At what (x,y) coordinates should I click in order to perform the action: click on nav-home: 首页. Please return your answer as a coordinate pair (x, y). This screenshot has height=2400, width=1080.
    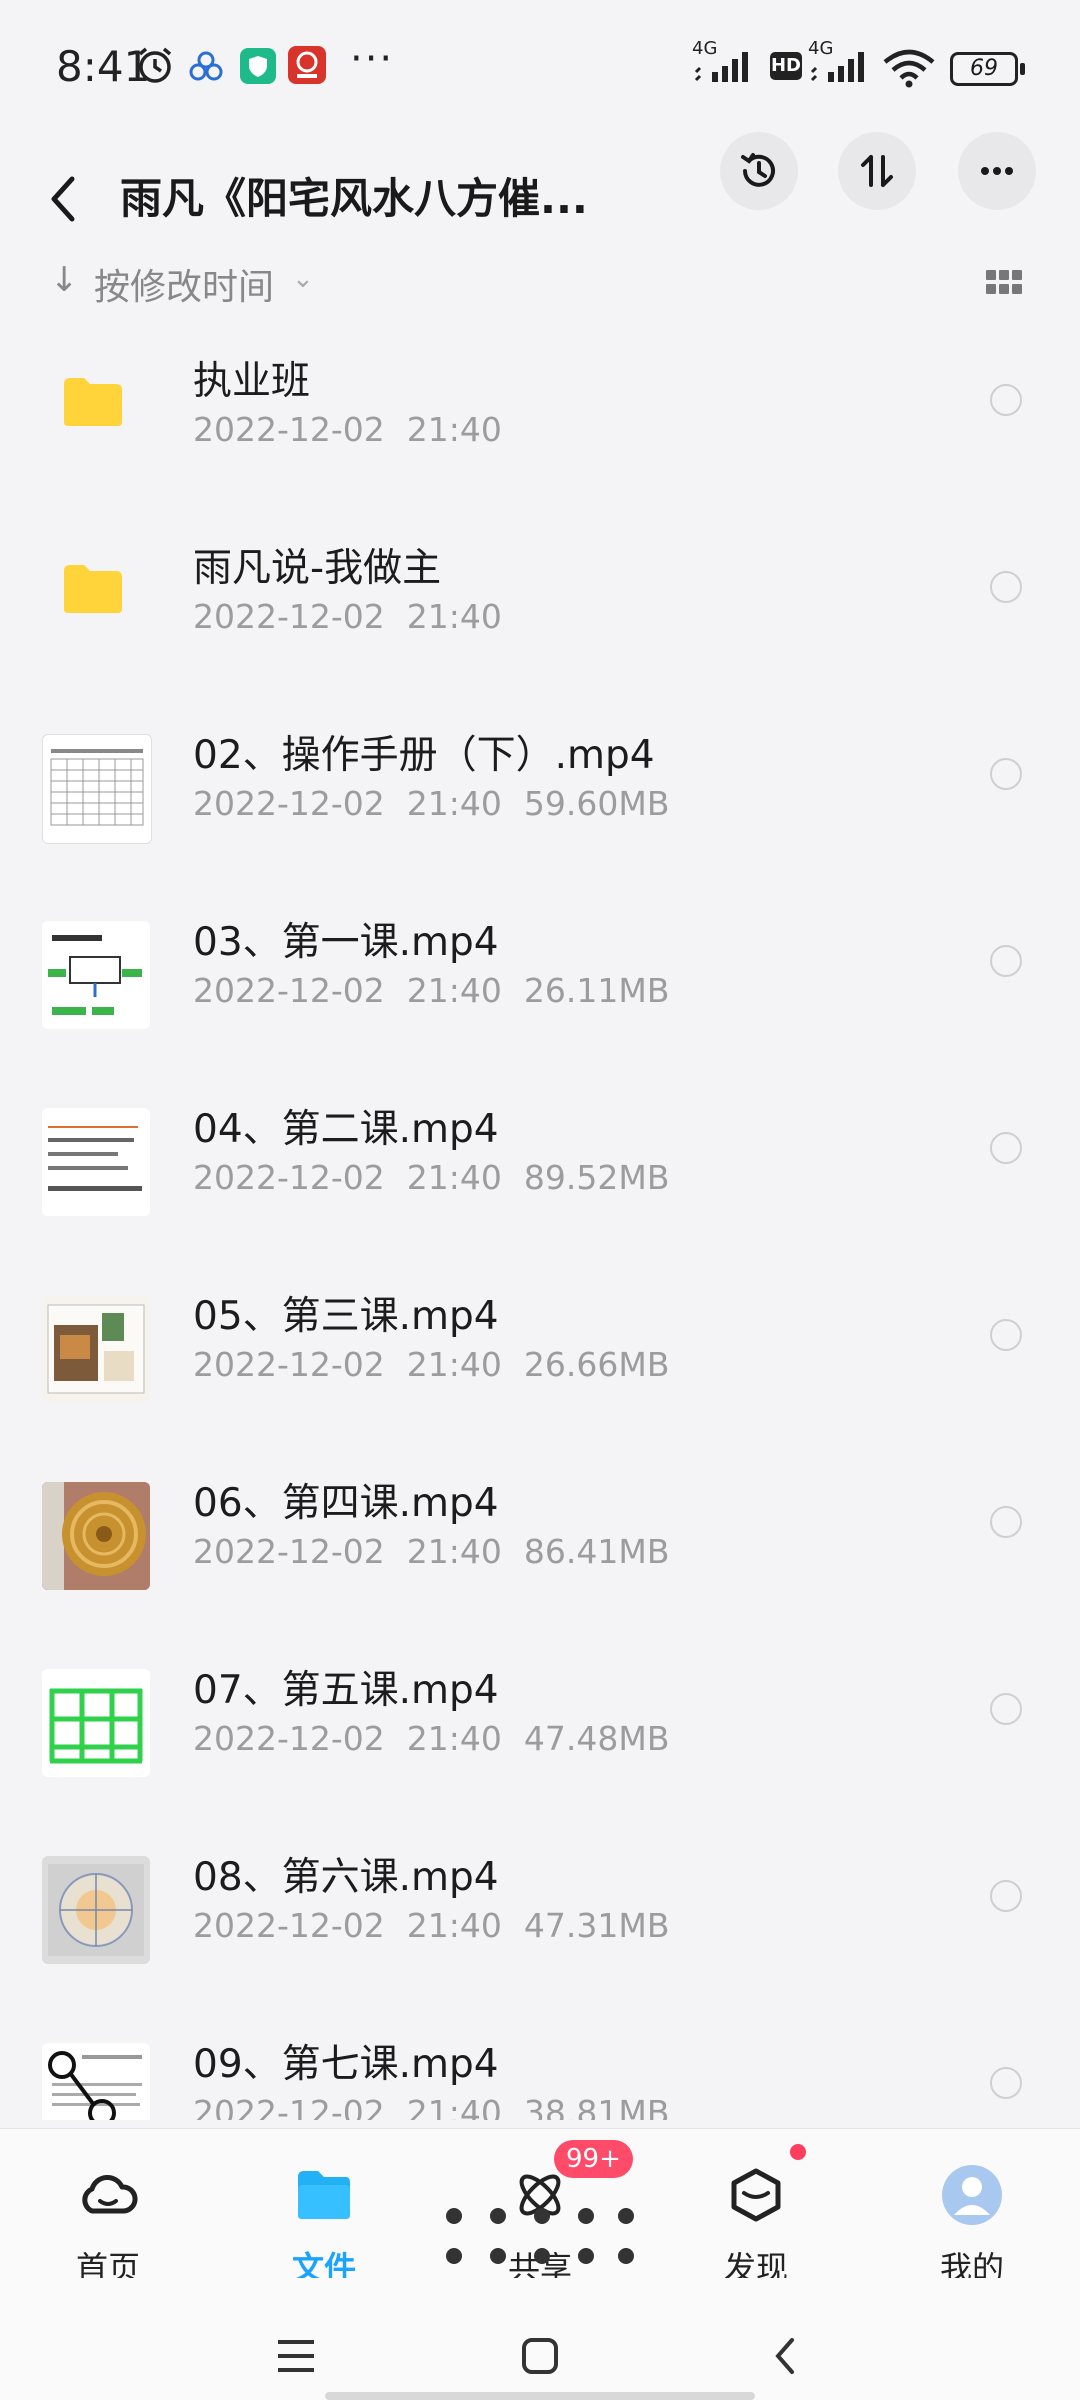
    Looking at the image, I should click on (108, 2213).